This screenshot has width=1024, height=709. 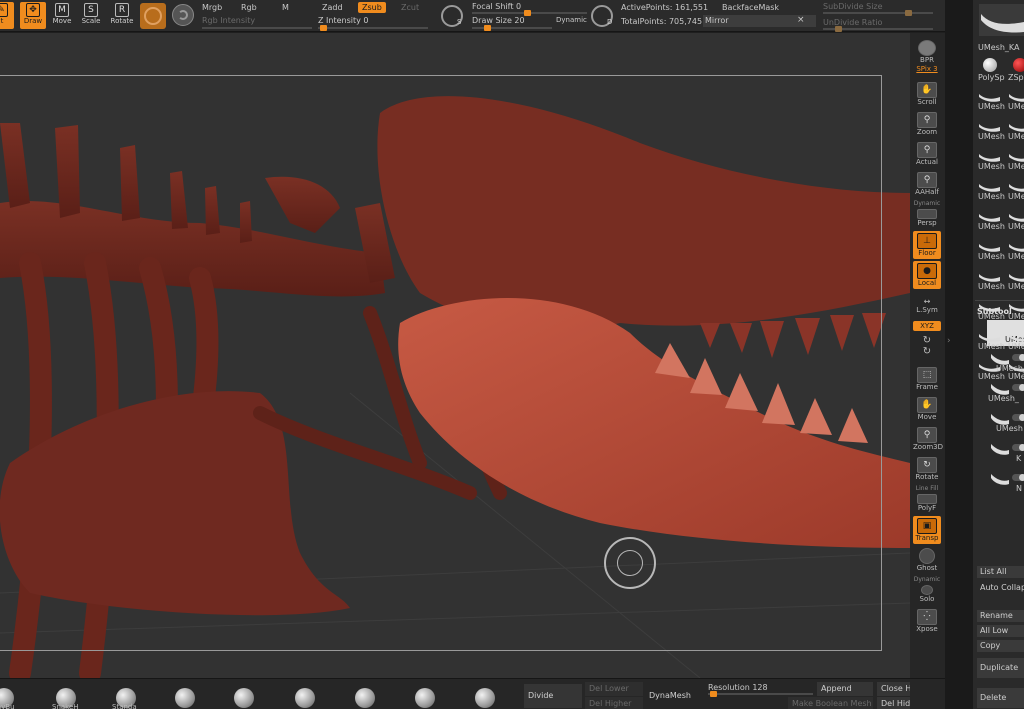 I want to click on zsub-toggle: Zsub, so click(x=372, y=7).